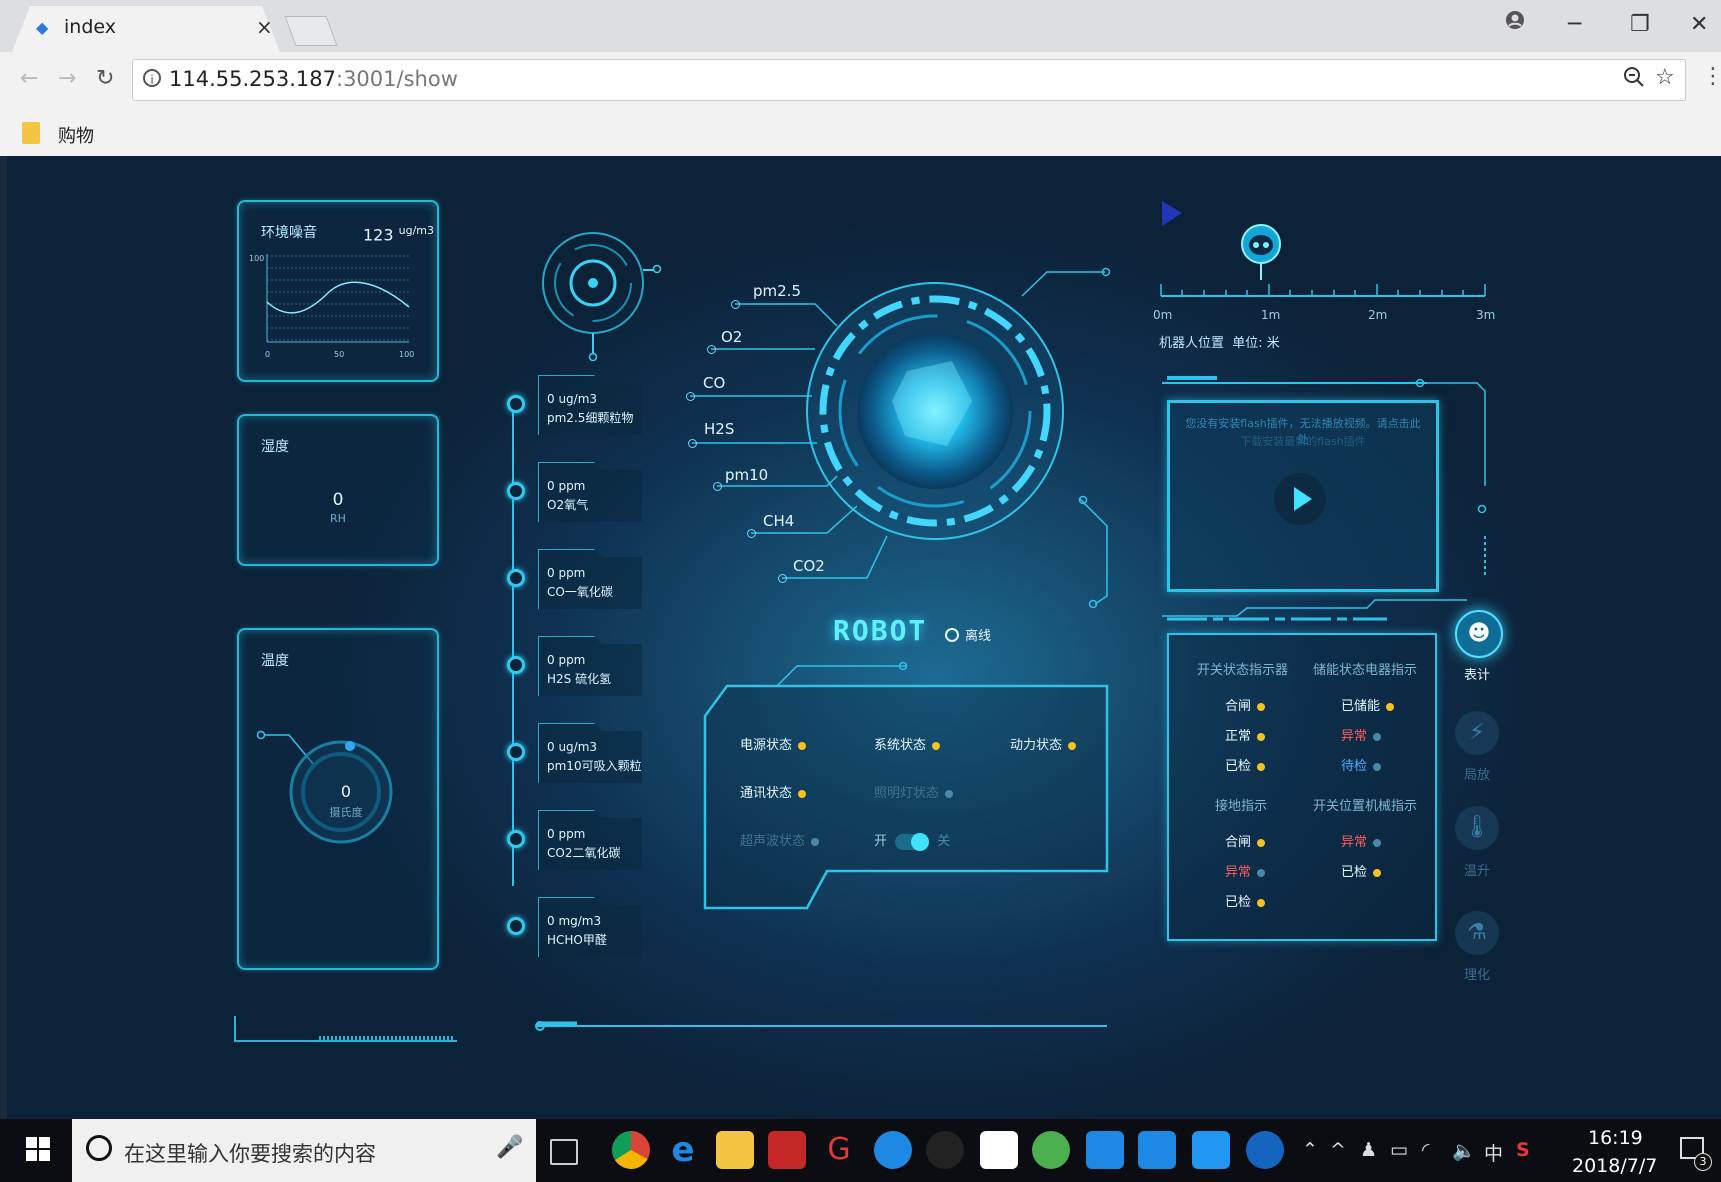 This screenshot has height=1182, width=1721. I want to click on thermometer-icon: 🌡, so click(1477, 828).